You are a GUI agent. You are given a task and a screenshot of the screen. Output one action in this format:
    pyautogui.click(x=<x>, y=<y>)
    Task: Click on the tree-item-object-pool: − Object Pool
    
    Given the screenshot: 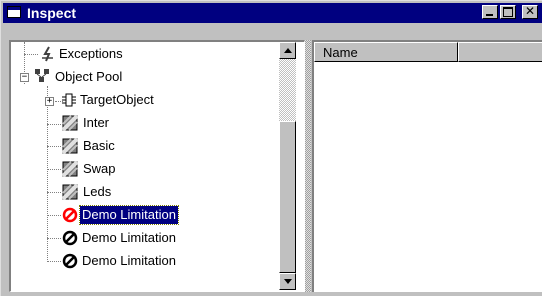 What is the action you would take?
    pyautogui.click(x=146, y=77)
    